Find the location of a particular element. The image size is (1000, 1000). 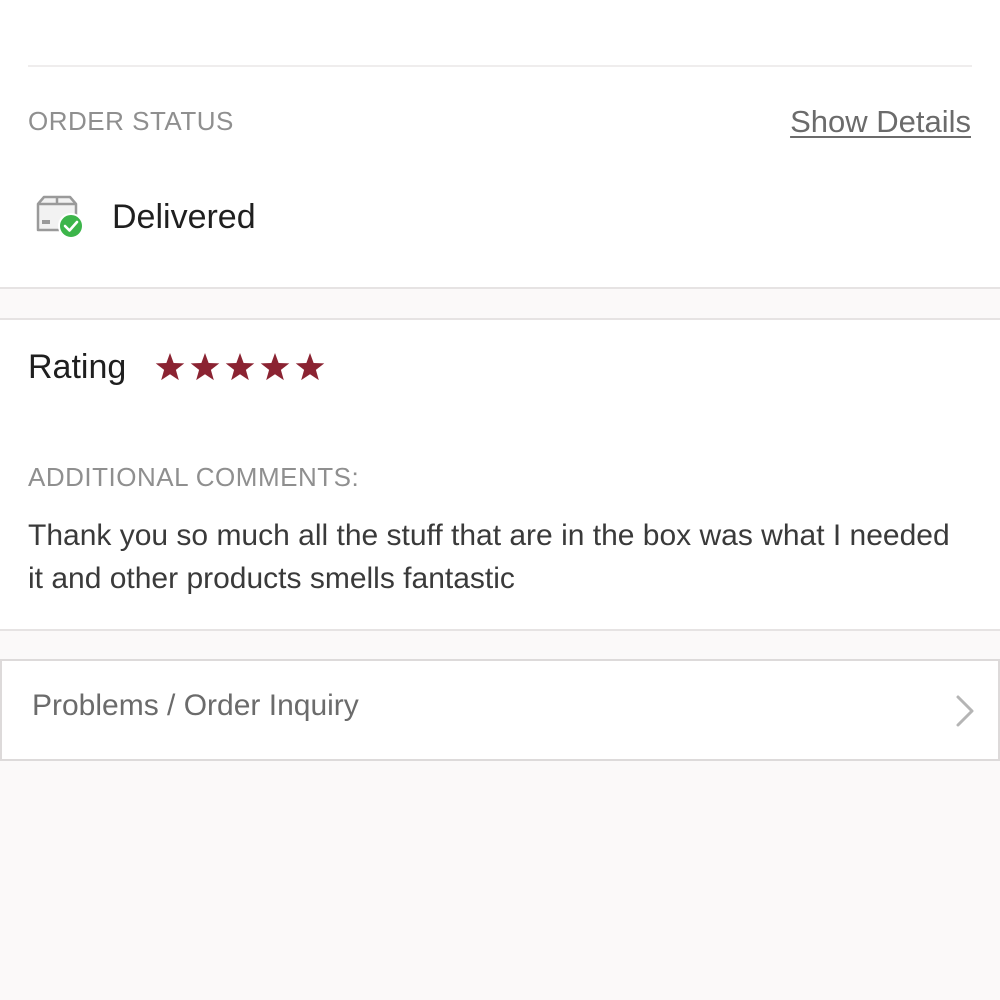

order-status-heading: ORDER STATUS is located at coordinates (131, 121).